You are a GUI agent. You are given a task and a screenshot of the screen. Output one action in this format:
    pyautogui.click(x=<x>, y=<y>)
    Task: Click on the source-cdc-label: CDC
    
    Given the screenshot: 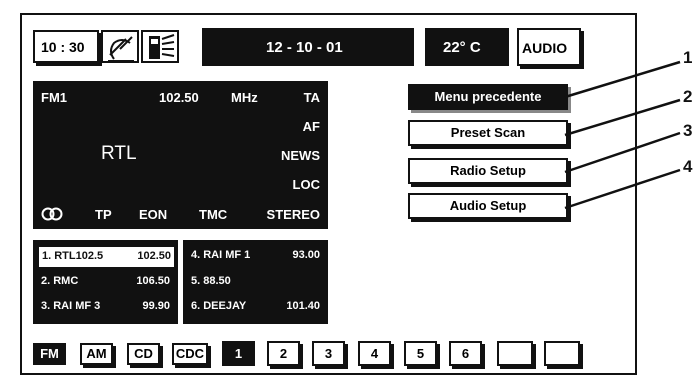 What is the action you would take?
    pyautogui.click(x=190, y=353)
    